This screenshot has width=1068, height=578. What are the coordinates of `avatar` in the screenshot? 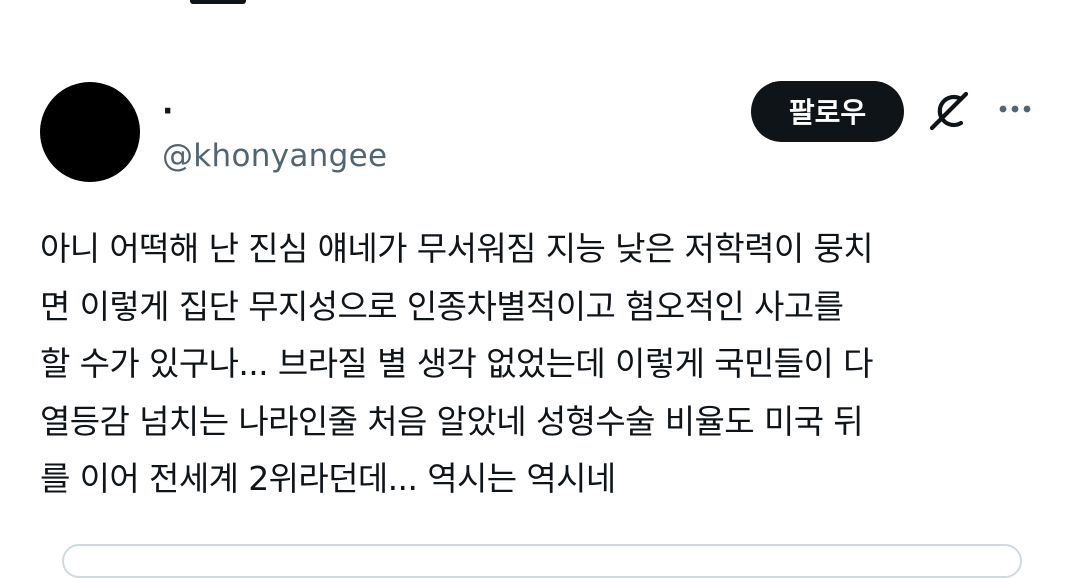 It's located at (90, 132).